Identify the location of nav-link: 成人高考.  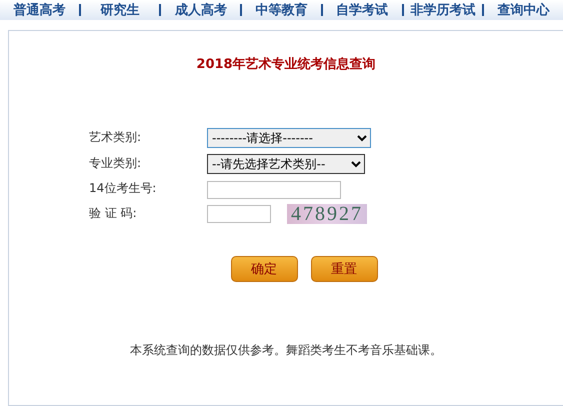
(200, 10).